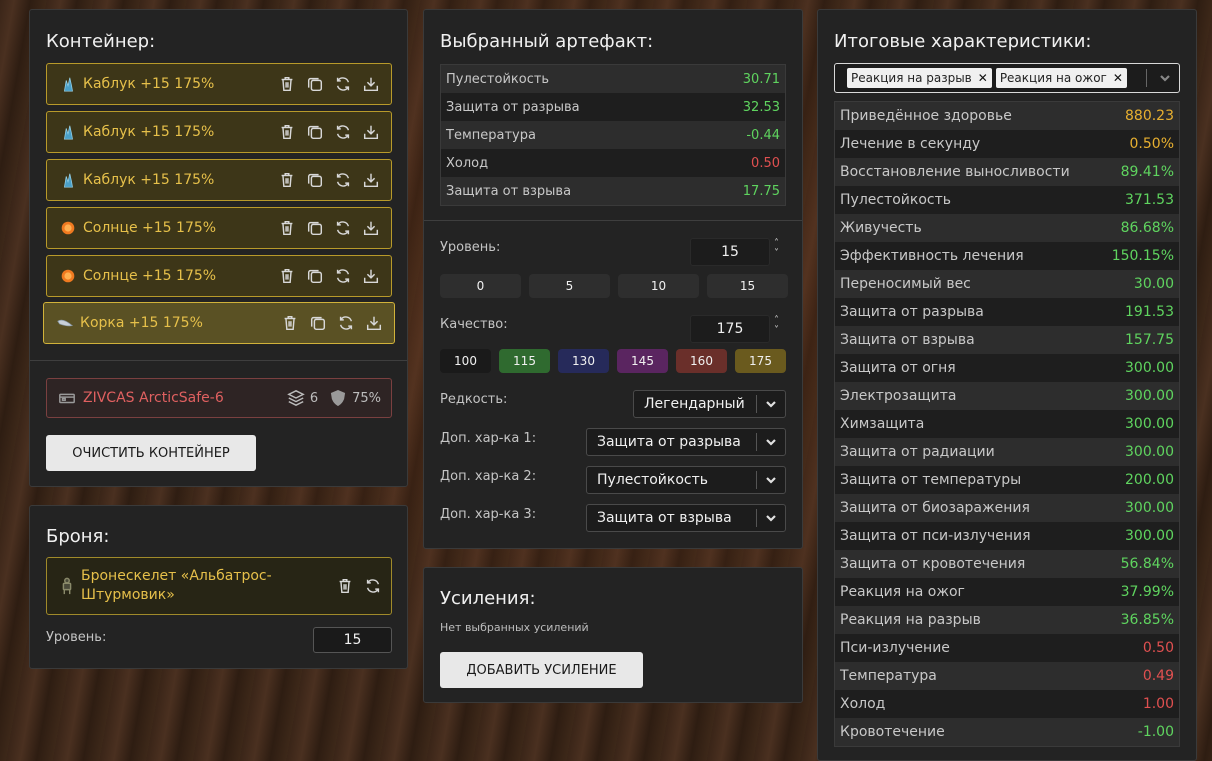 The image size is (1212, 761). I want to click on container-item-label: Корка +15 175%, so click(141, 323).